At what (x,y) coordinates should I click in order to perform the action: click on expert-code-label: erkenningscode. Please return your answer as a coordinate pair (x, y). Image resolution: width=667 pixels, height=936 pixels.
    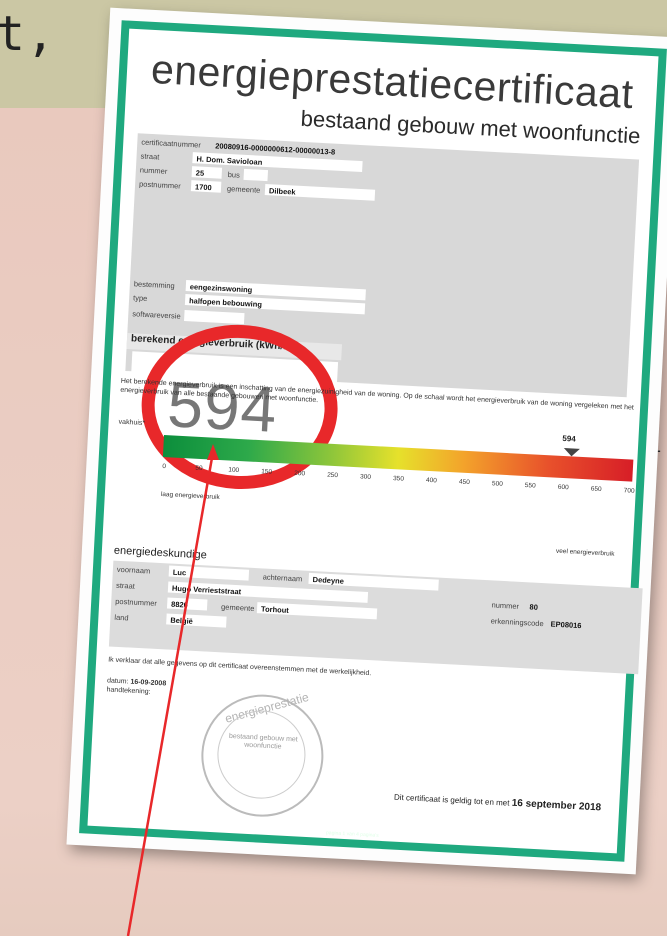
    Looking at the image, I should click on (517, 622).